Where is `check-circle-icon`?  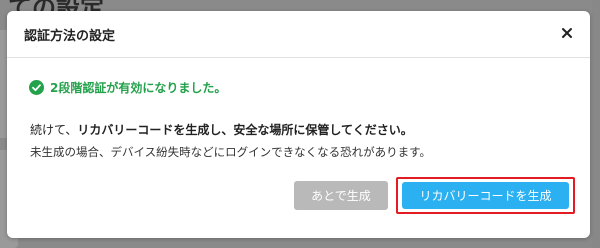
check-circle-icon is located at coordinates (36, 87).